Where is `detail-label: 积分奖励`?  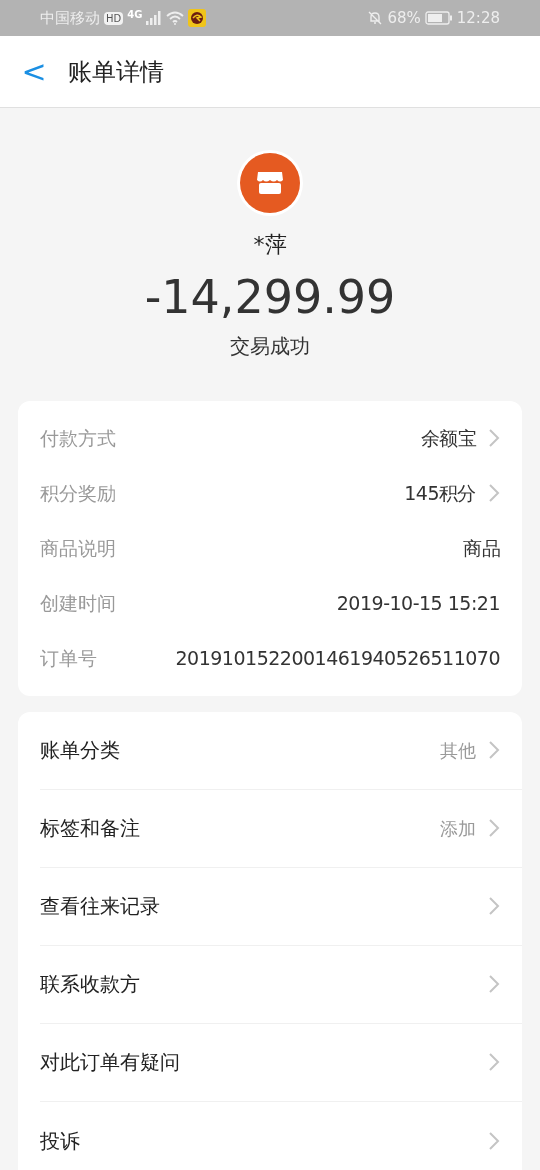 detail-label: 积分奖励 is located at coordinates (78, 493).